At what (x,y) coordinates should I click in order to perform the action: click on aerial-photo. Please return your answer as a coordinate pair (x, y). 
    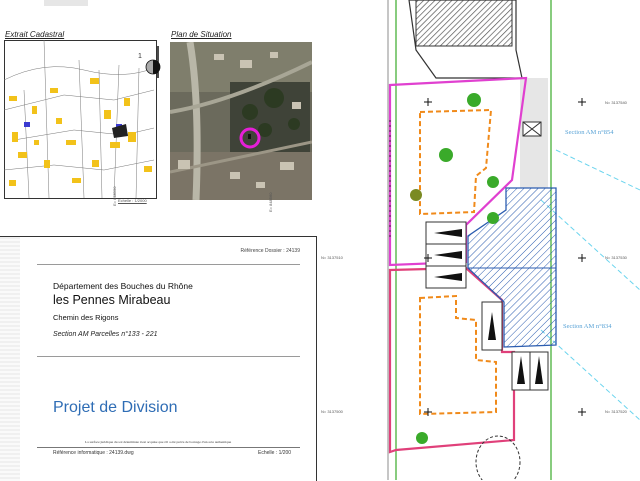
    Looking at the image, I should click on (241, 121).